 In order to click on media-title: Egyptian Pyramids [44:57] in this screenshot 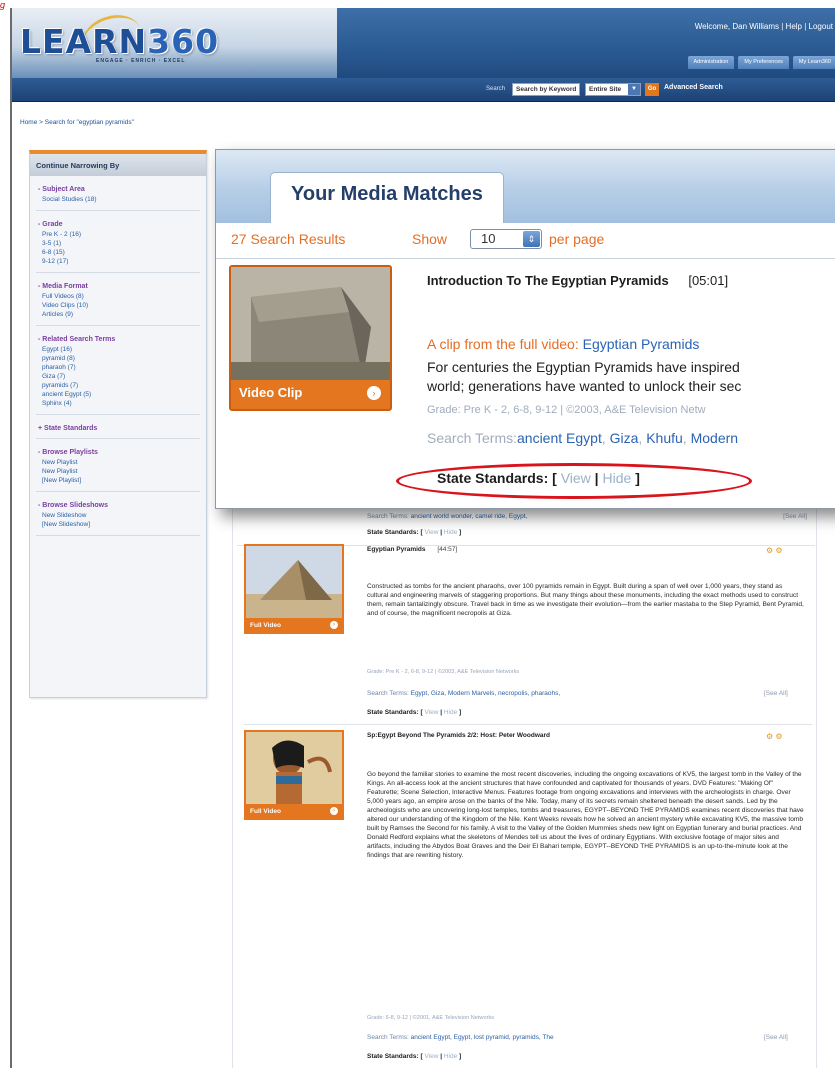, I will do `click(412, 549)`.